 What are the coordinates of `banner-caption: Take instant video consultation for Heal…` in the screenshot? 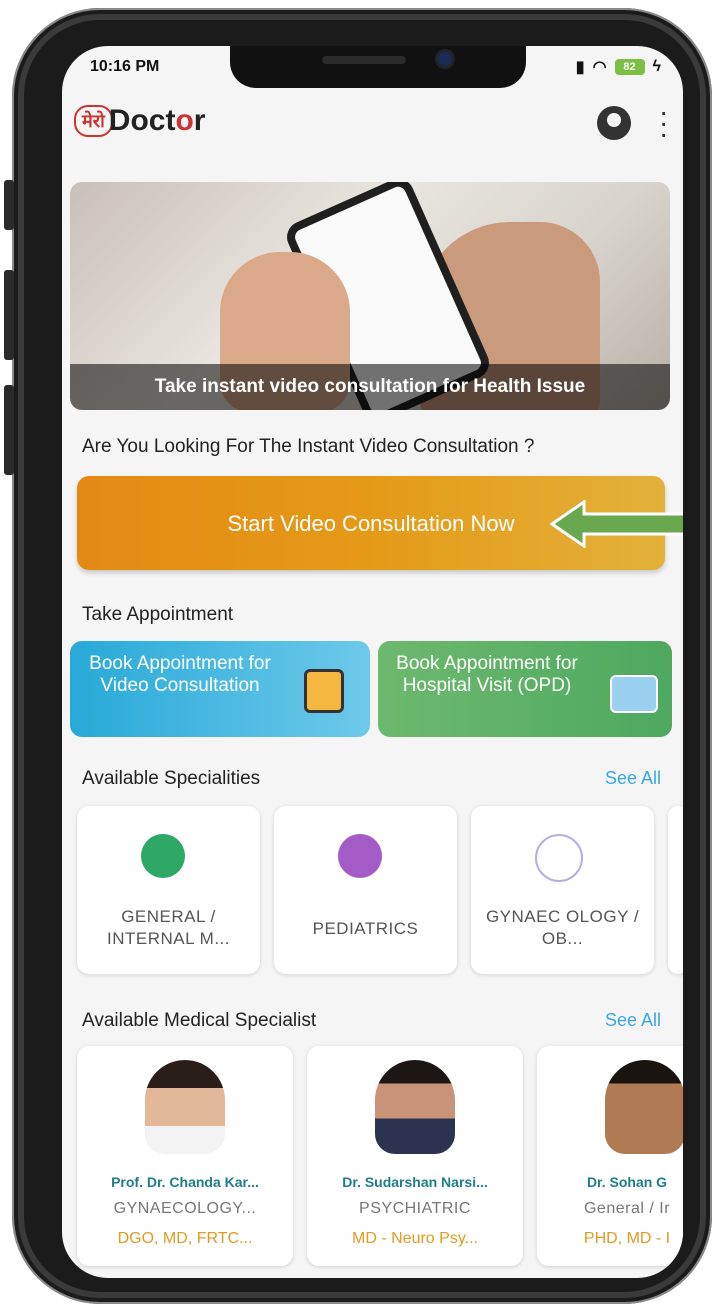 It's located at (370, 387).